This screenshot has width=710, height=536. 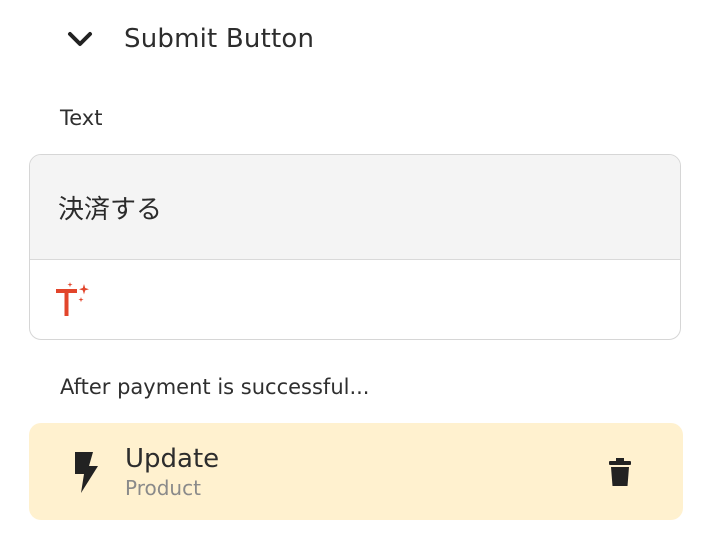 I want to click on action-text: Update Product, so click(x=365, y=472).